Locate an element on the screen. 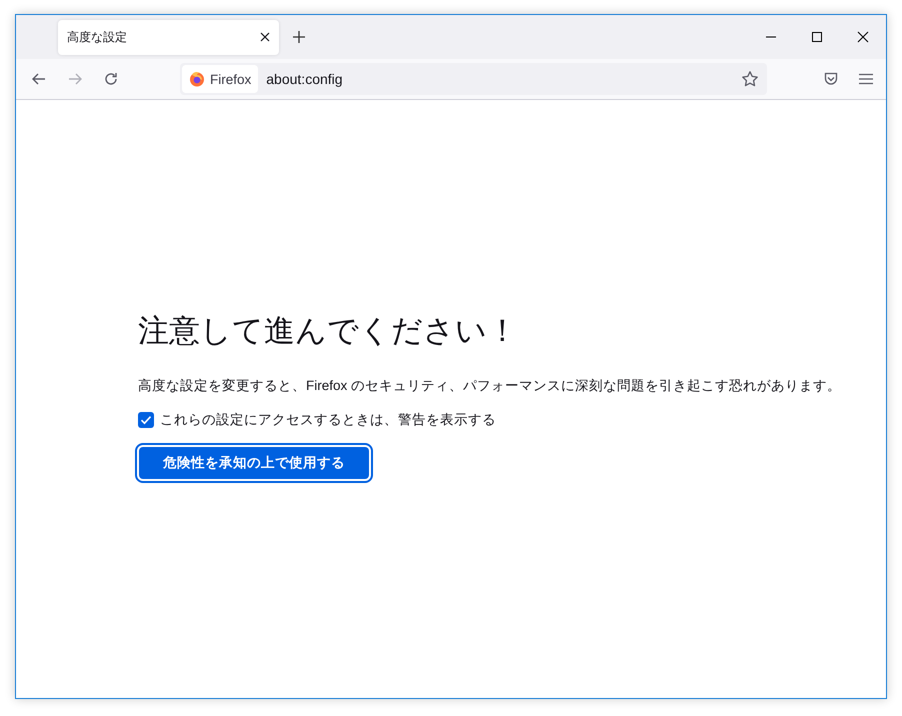 This screenshot has width=902, height=716. warning-text: 高度な設定を変更すると、Firefox のセキュリティ、パフォーマンスに深刻な問題を引き起こす恐れがあります。 is located at coordinates (490, 386).